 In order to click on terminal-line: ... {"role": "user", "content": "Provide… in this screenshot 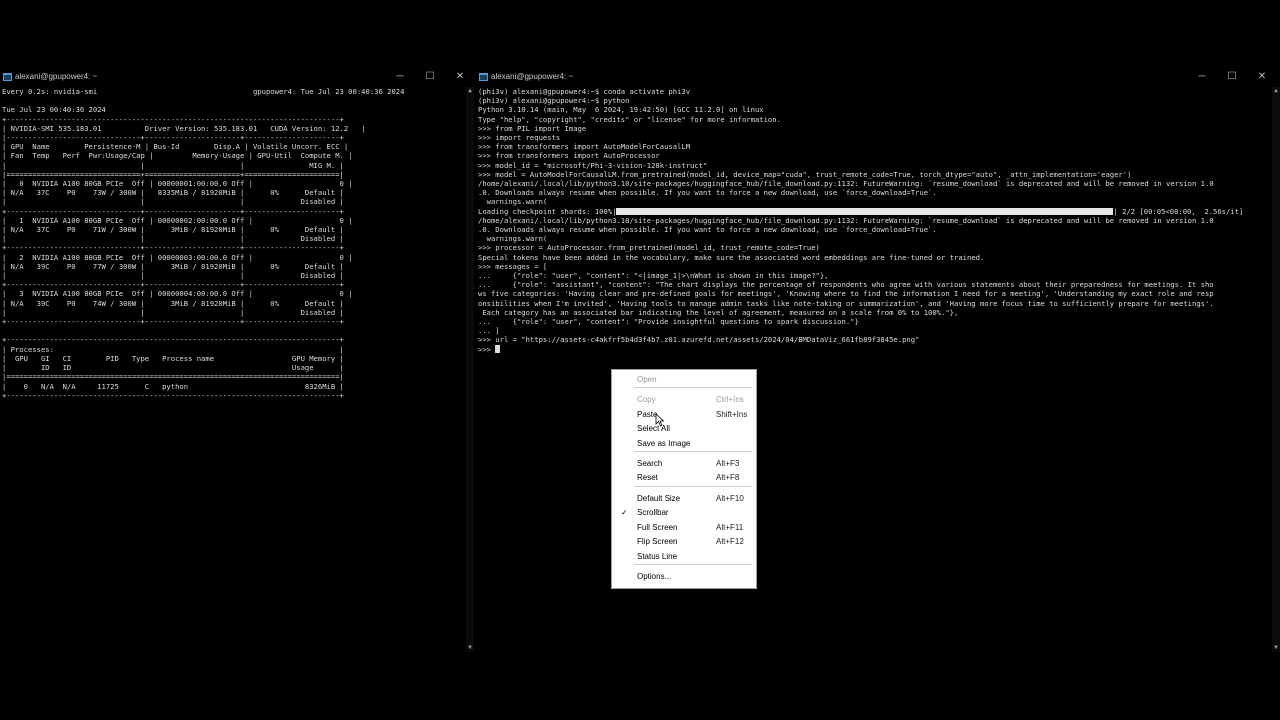, I will do `click(668, 322)`.